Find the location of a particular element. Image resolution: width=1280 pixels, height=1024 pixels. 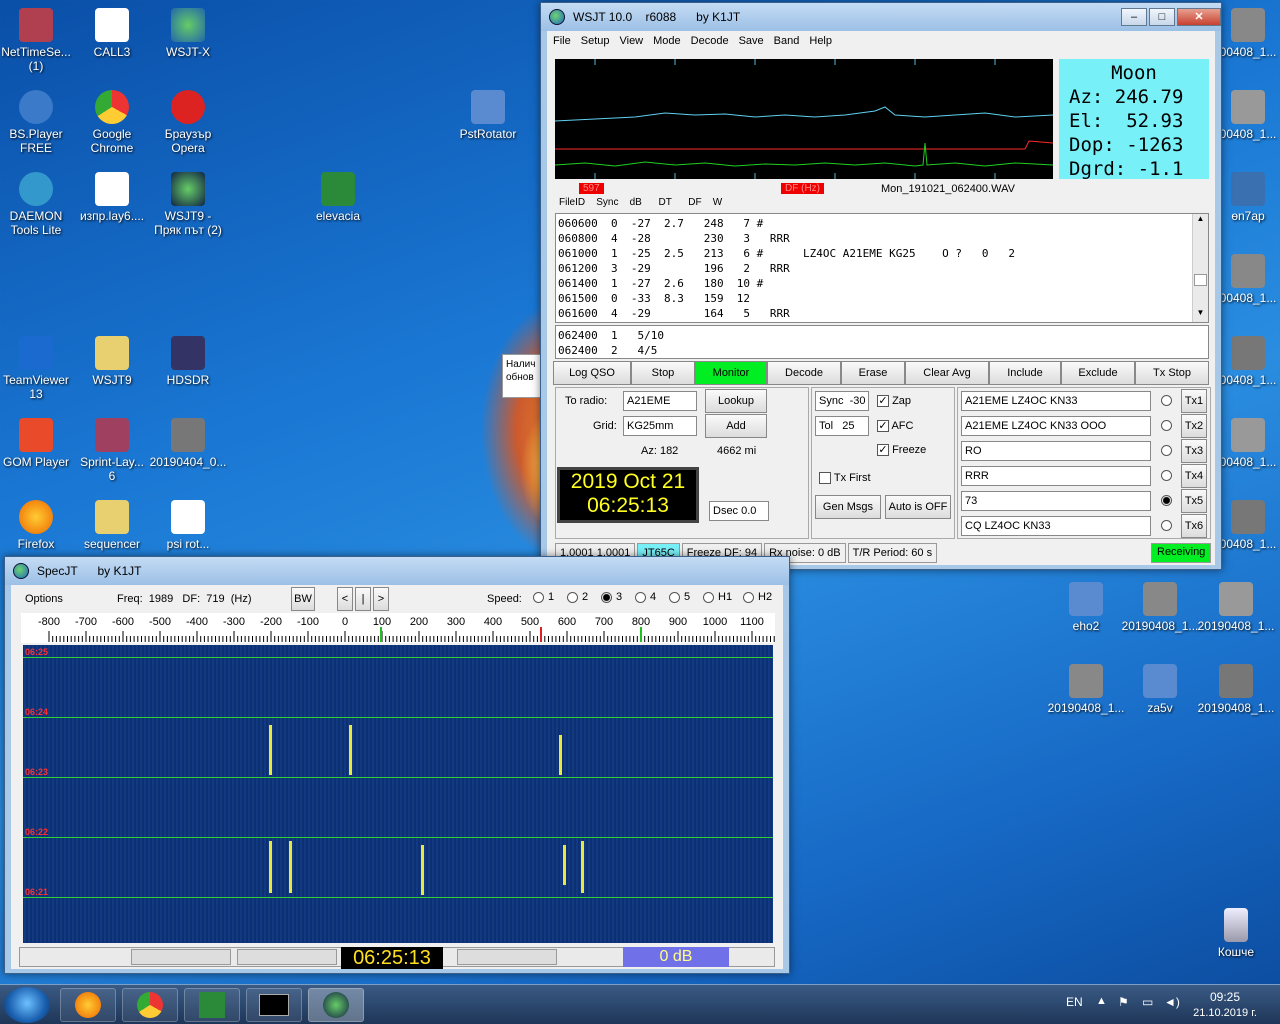

average-list: 062400 1 5/10 062400 2 4/5 is located at coordinates (882, 342).